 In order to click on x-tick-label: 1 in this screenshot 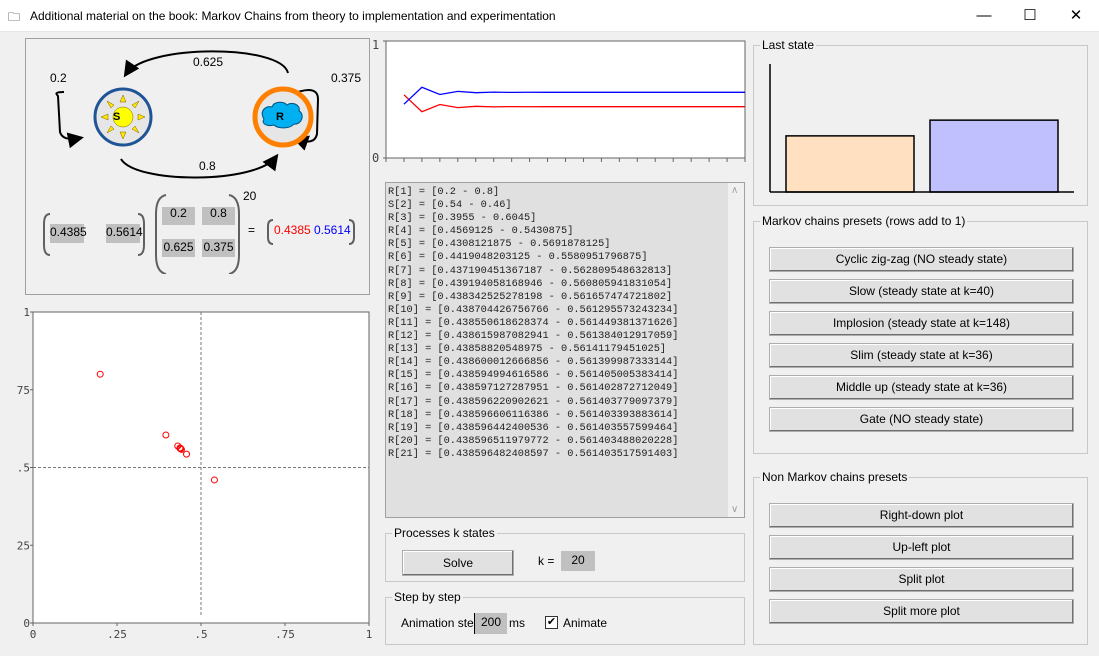, I will do `click(369, 634)`.